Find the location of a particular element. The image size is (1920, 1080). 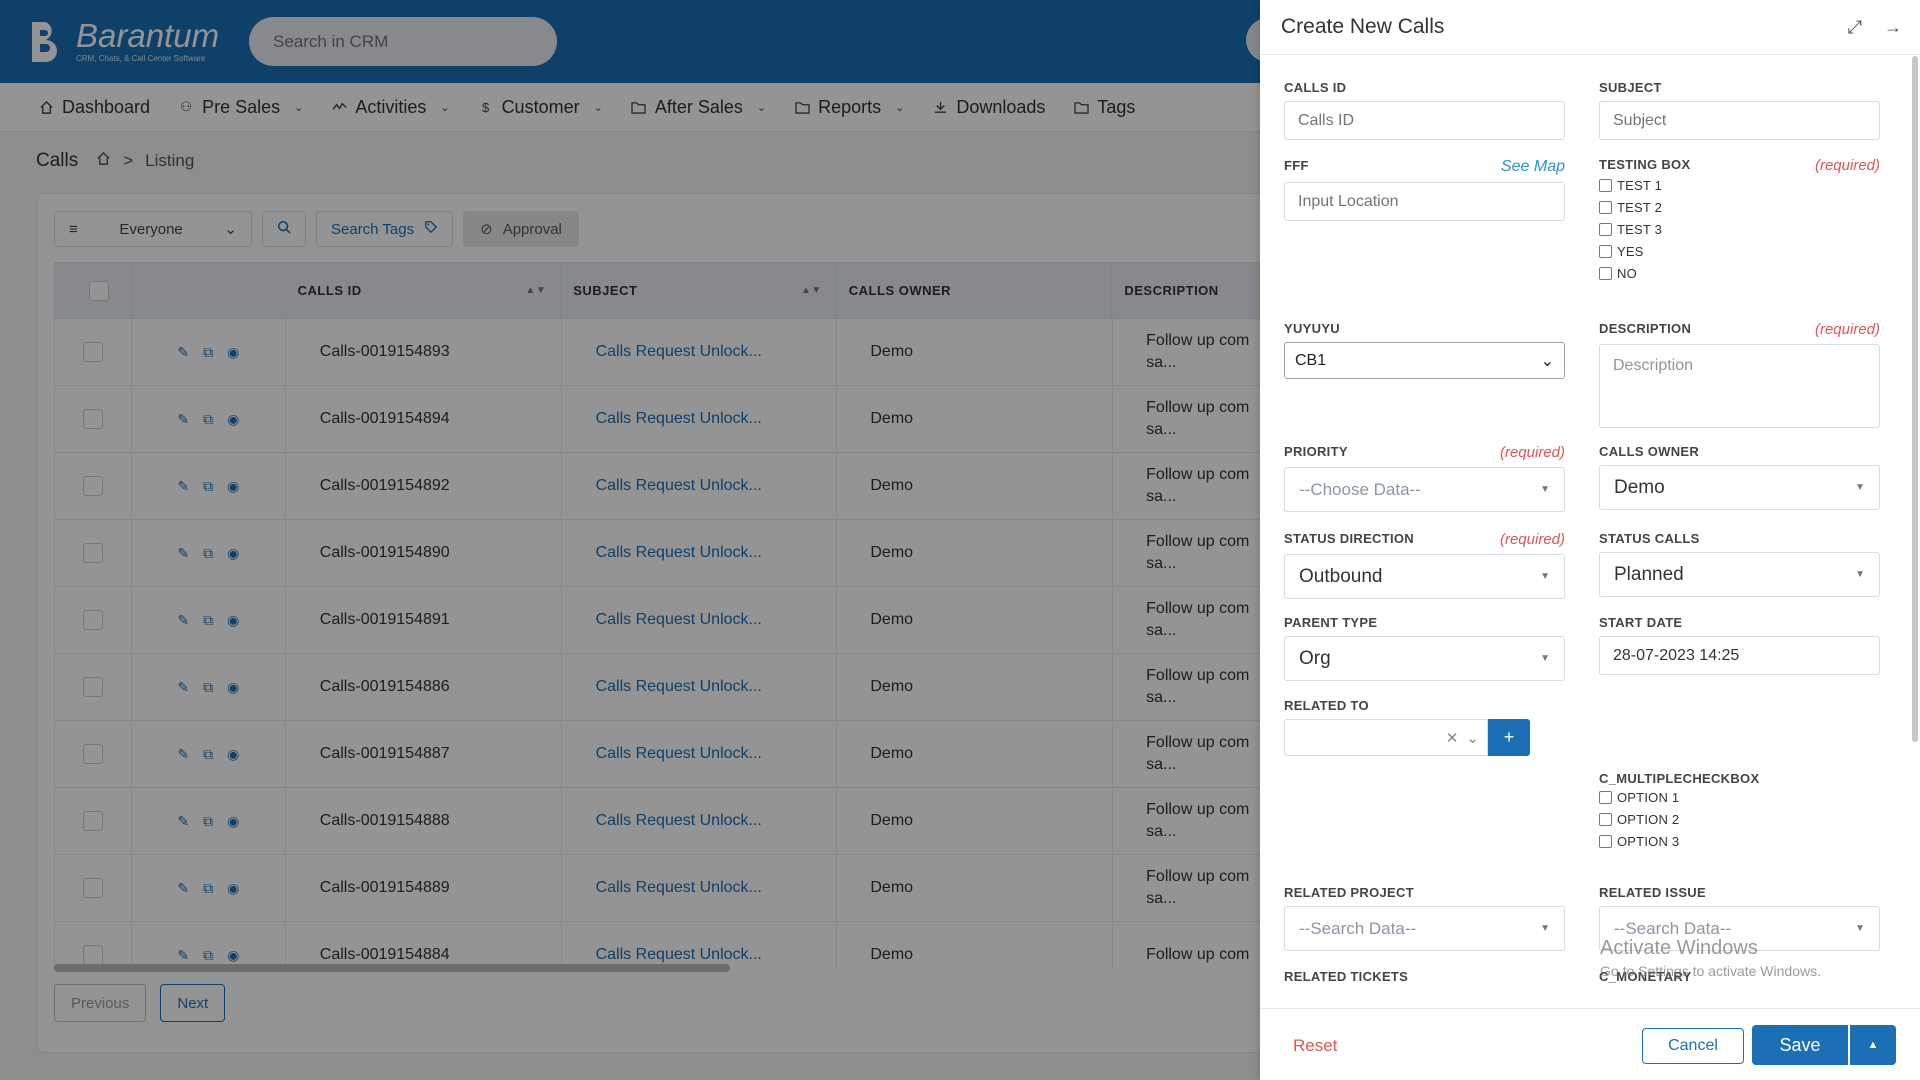

related-to-field: RELATED TO ✕ ⌄ + is located at coordinates (1424, 727).